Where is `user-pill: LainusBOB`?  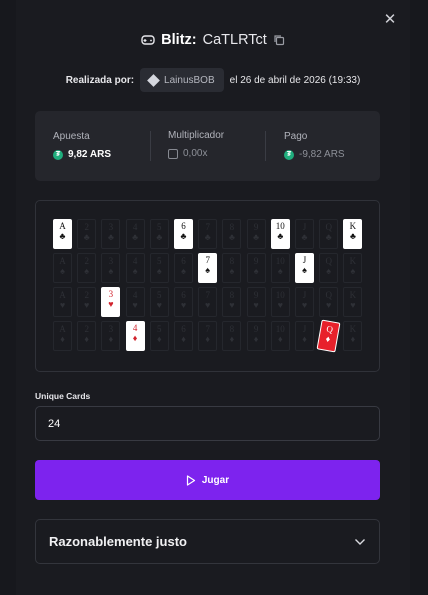
user-pill: LainusBOB is located at coordinates (182, 80).